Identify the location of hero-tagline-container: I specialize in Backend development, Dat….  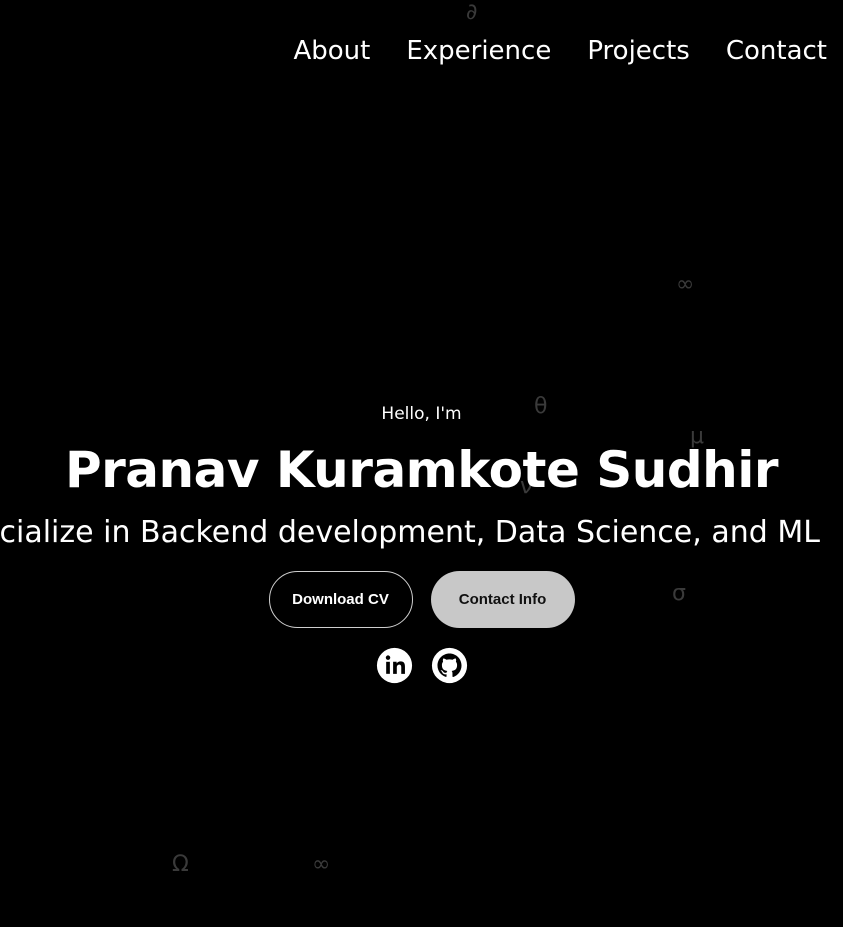
(421, 533).